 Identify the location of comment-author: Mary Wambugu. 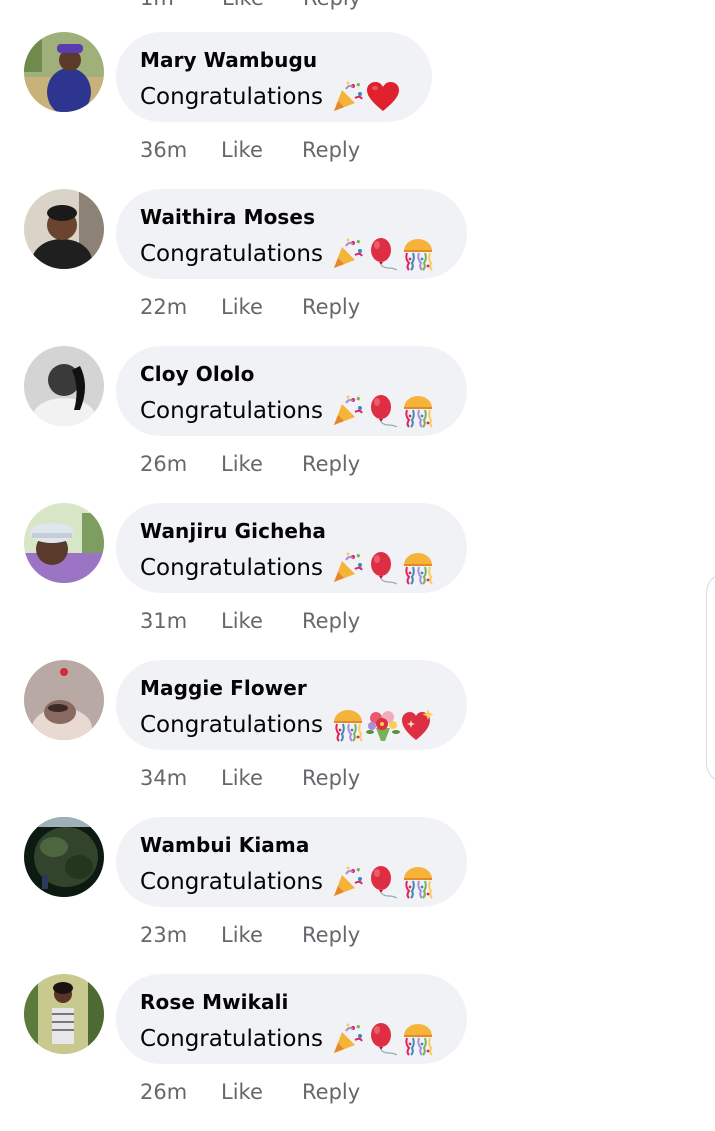
(228, 60).